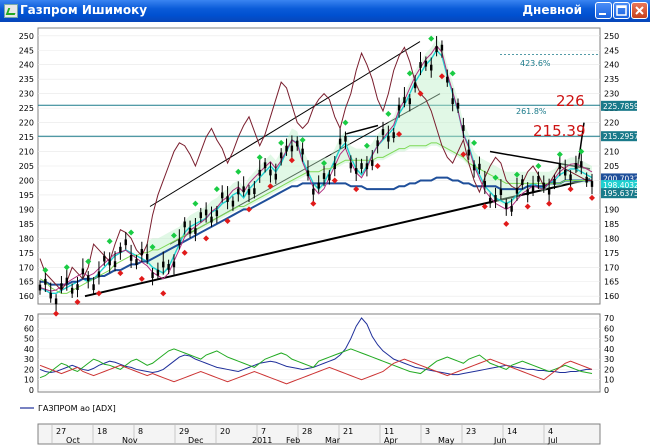 Image resolution: width=650 pixels, height=447 pixels. Describe the element at coordinates (29, 380) in the screenshot. I see `y-tick-label: 10` at that location.